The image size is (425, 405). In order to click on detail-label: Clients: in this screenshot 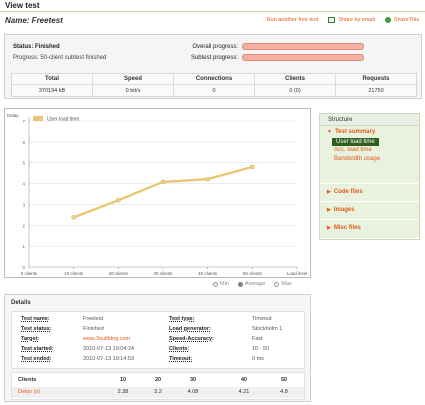, I will do `click(179, 349)`.